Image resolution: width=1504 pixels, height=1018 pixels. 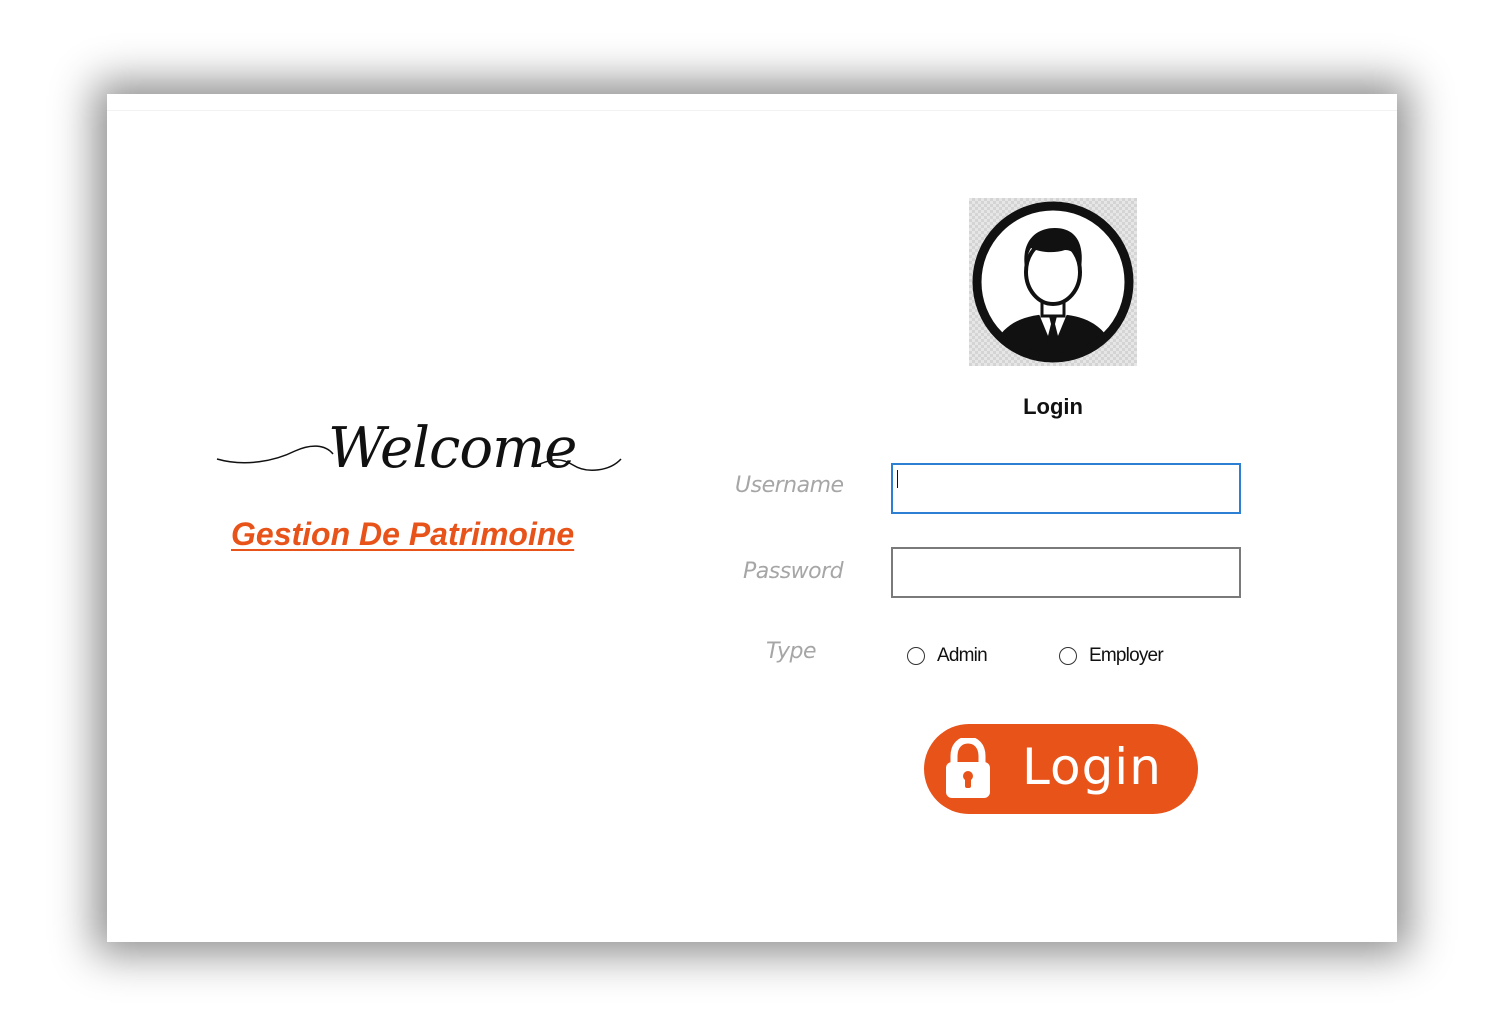 I want to click on password-input, so click(x=1066, y=572).